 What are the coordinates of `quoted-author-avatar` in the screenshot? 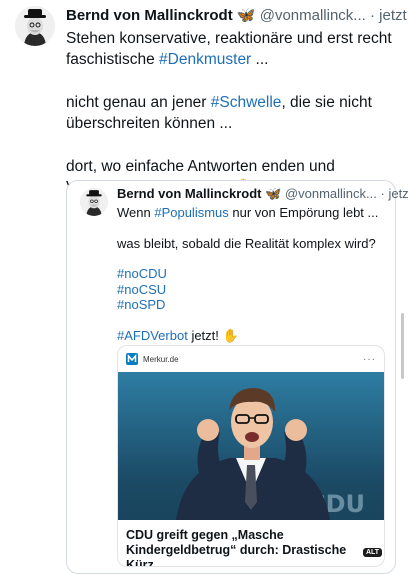 It's located at (94, 202).